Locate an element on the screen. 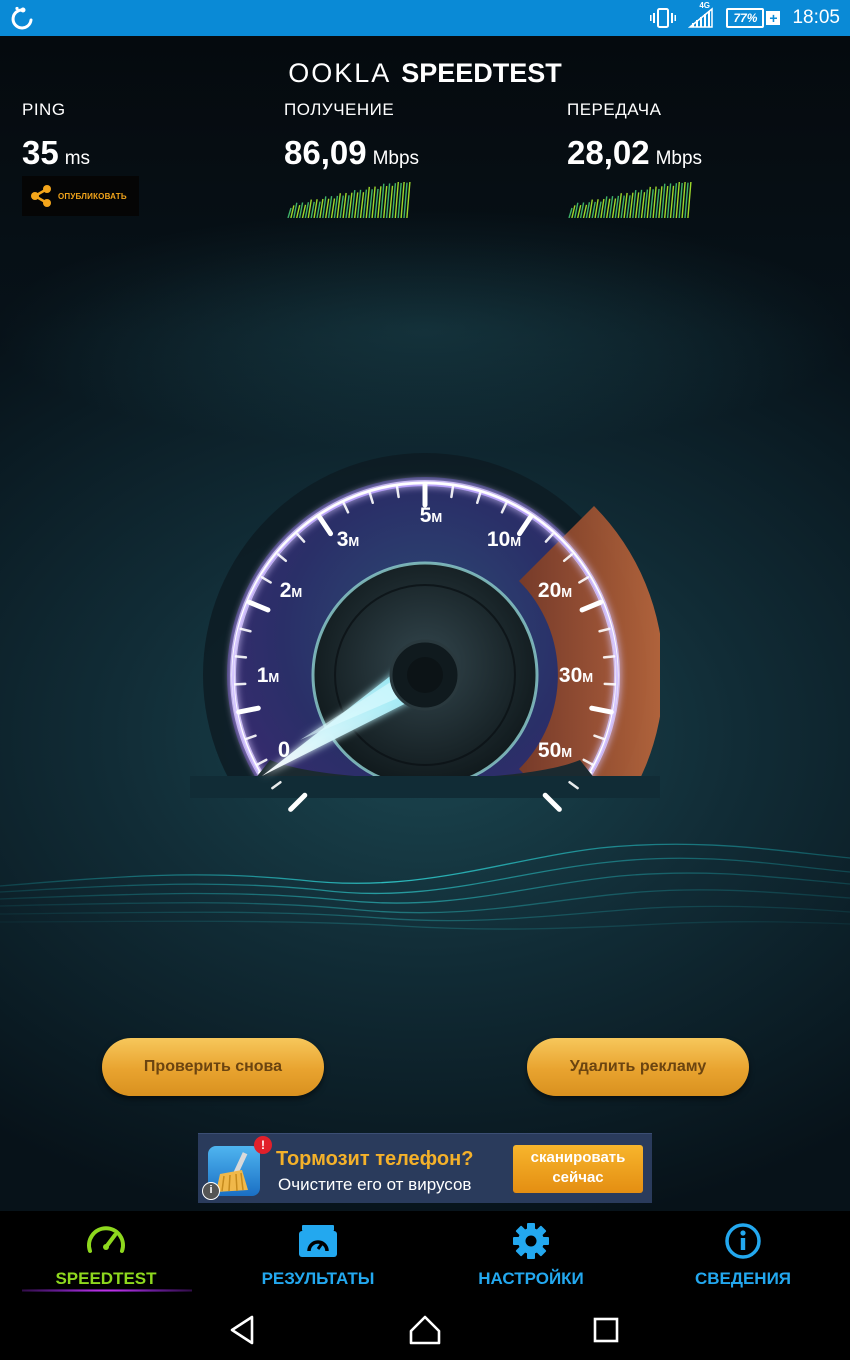 This screenshot has width=850, height=1360. home-icon is located at coordinates (425, 1330).